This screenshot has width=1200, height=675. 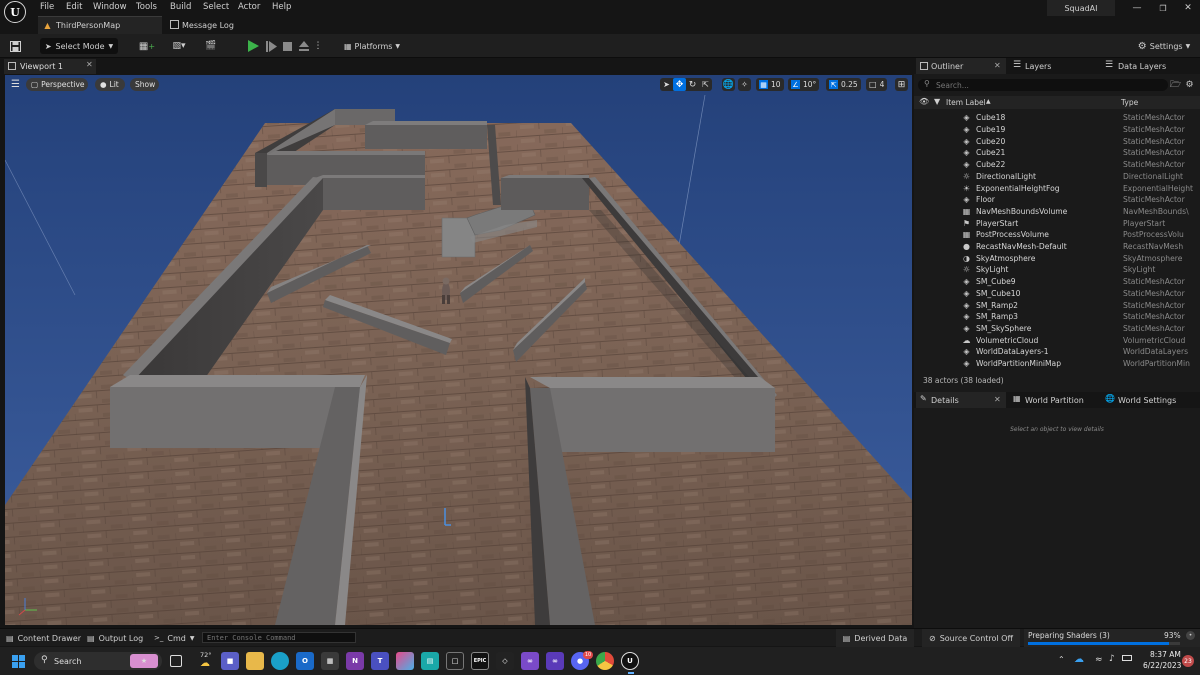 I want to click on play-options-icon: ⋮, so click(x=318, y=46).